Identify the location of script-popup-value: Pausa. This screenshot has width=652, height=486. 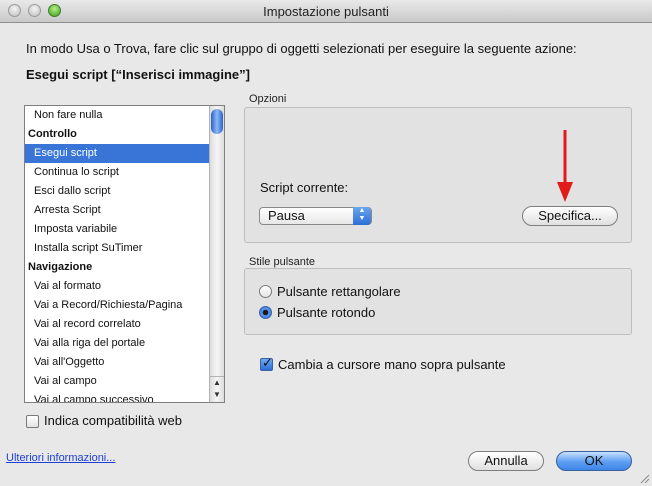
(286, 215).